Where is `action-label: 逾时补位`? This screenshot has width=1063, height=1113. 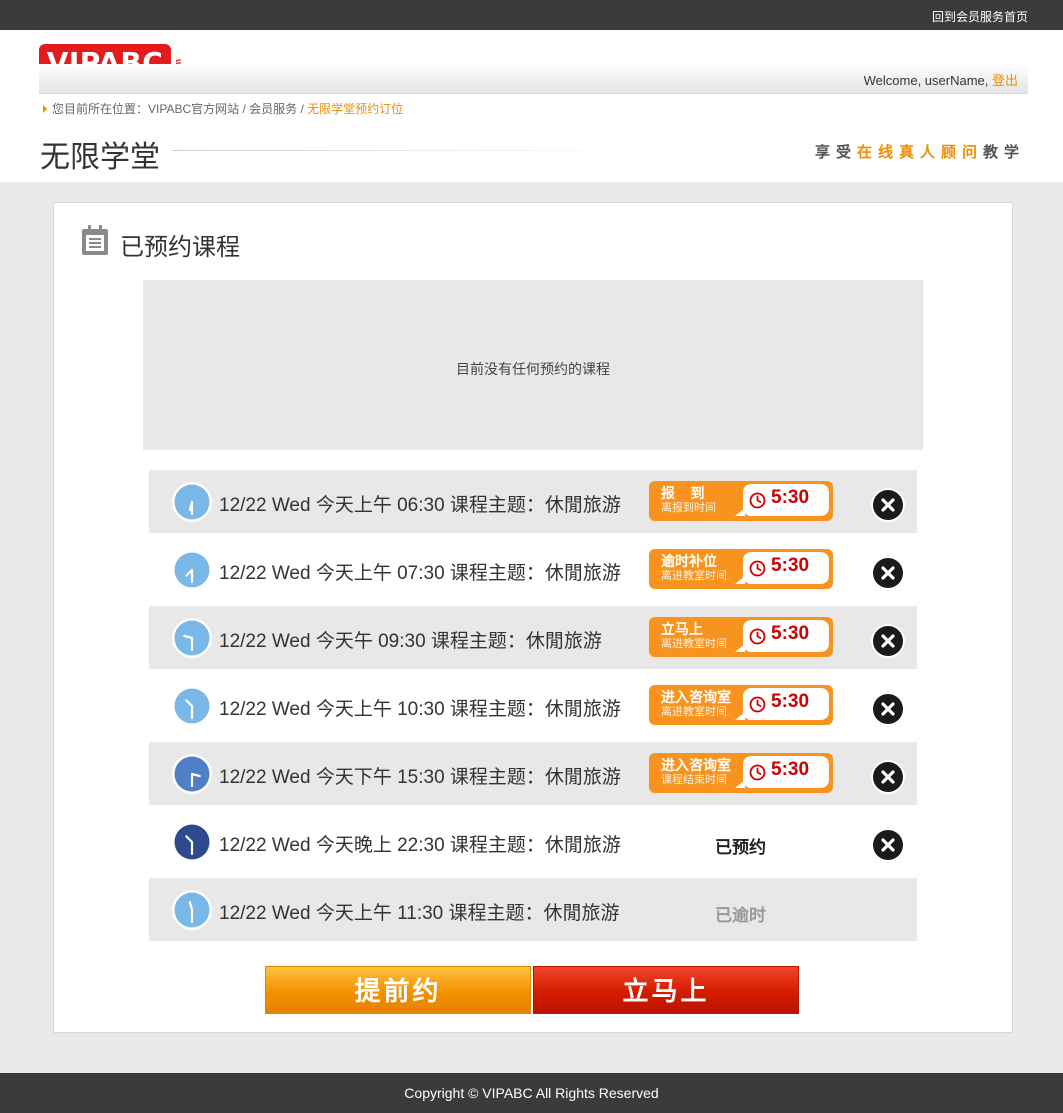
action-label: 逾时补位 is located at coordinates (689, 561).